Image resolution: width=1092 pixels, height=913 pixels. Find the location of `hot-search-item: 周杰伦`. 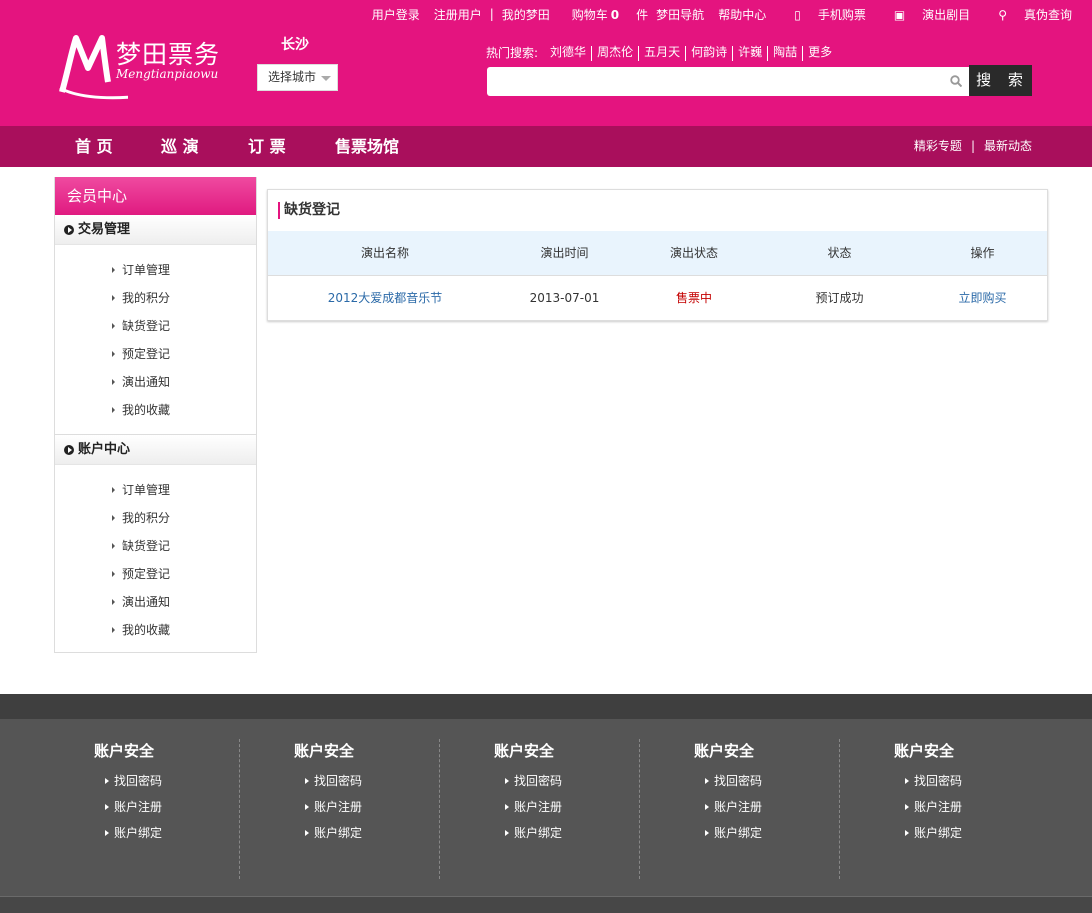

hot-search-item: 周杰伦 is located at coordinates (614, 53).